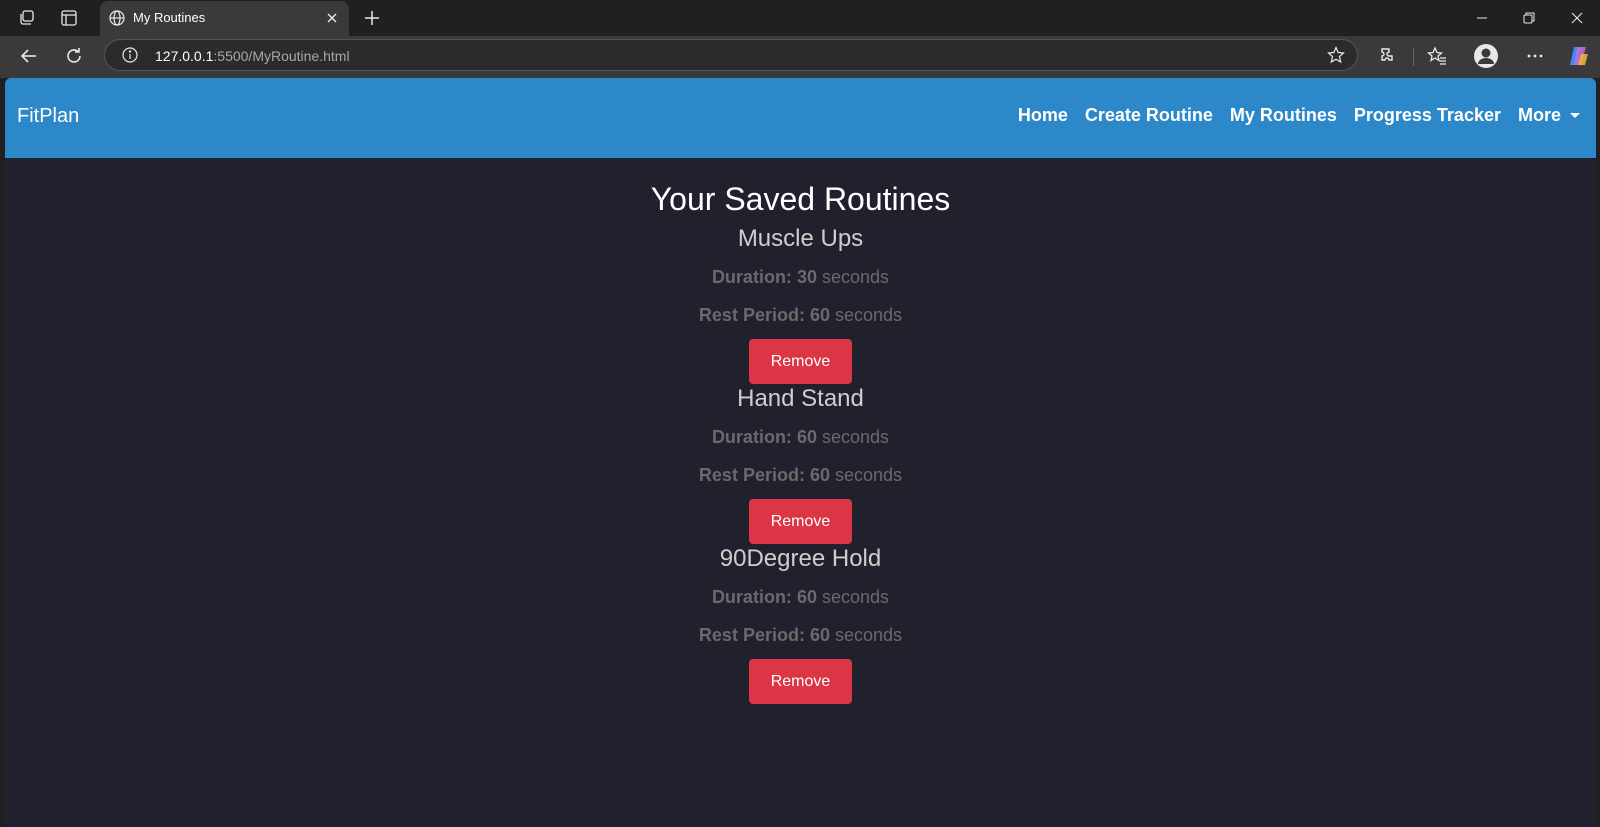  Describe the element at coordinates (69, 18) in the screenshot. I see `tab-actions-icon` at that location.